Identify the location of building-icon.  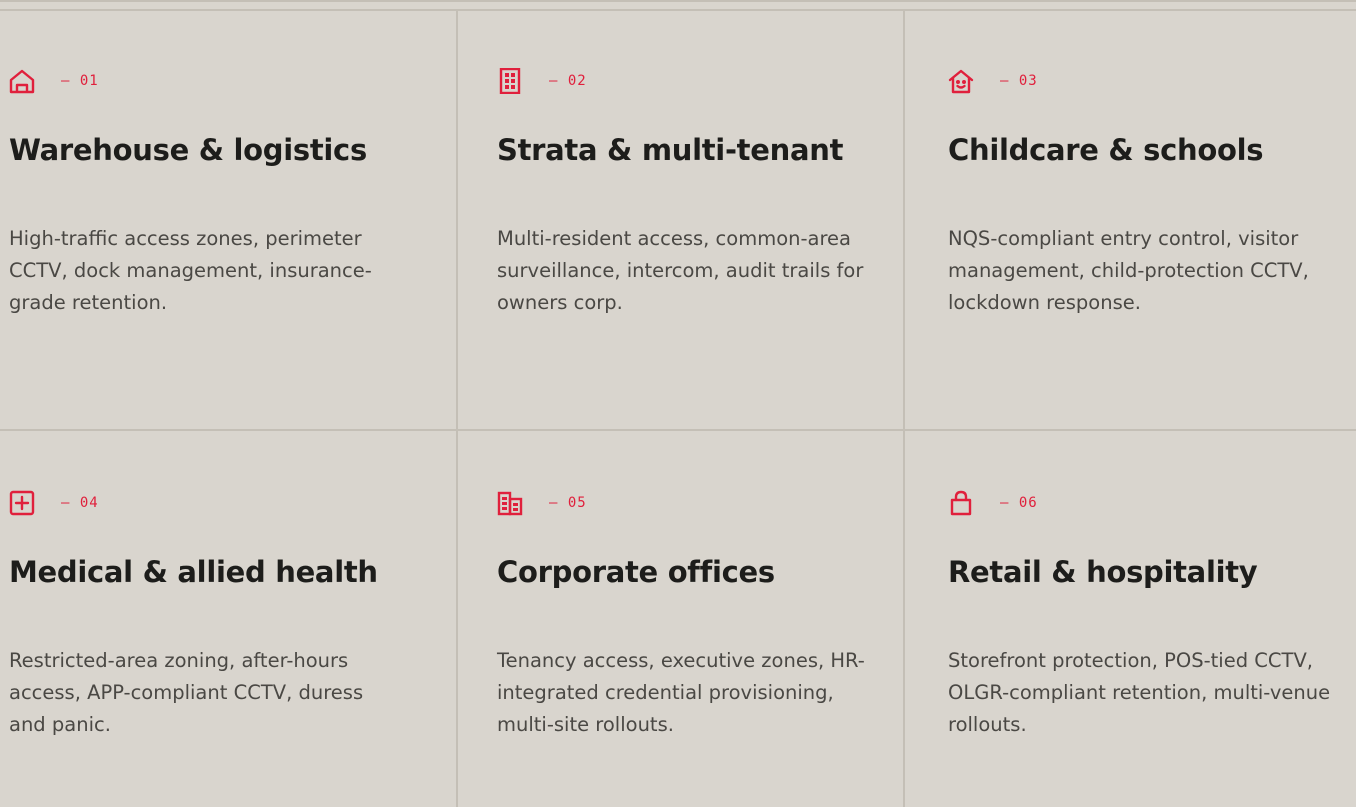
(510, 81).